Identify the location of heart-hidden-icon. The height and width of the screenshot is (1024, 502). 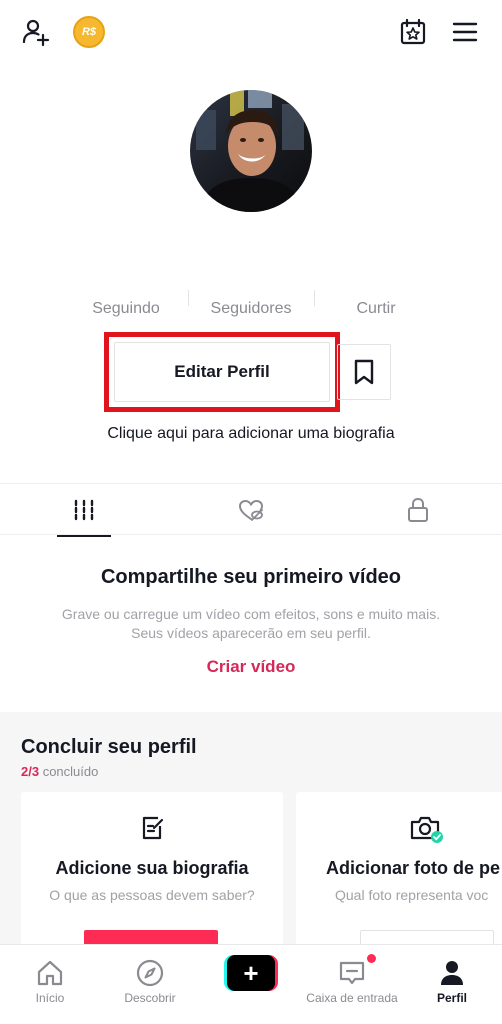
(250, 510).